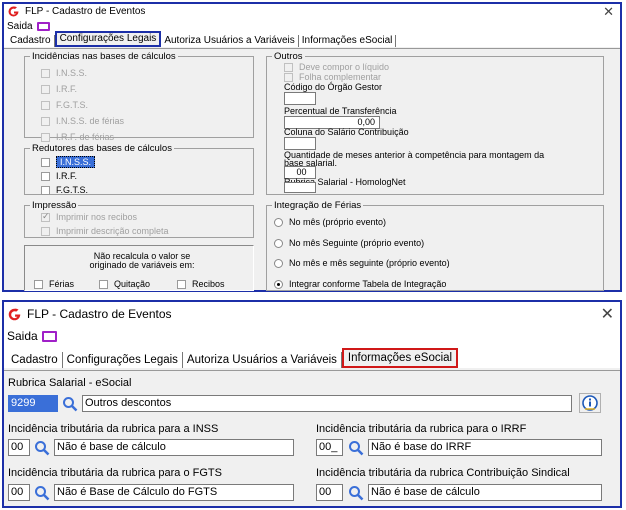  Describe the element at coordinates (142, 265) in the screenshot. I see `nao-recalcula-line2: originado de variáveis em:` at that location.